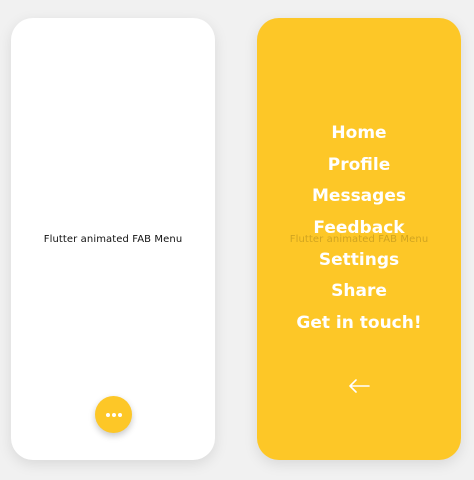 The width and height of the screenshot is (474, 480). I want to click on menu-item-home: Home, so click(359, 134).